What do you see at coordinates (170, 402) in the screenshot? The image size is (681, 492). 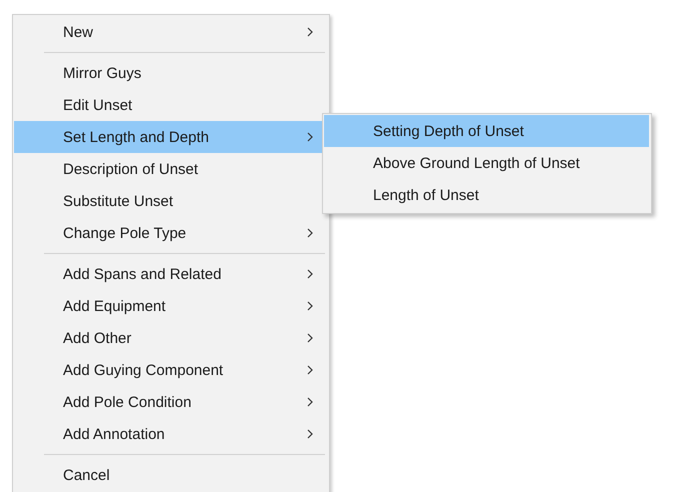 I see `menu-item: Add Pole Condition` at bounding box center [170, 402].